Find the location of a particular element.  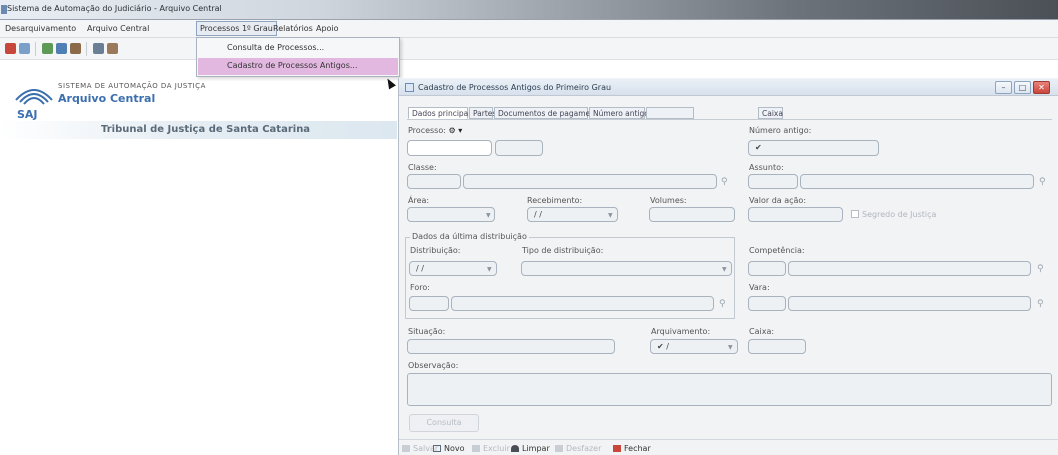

observacao-textarea is located at coordinates (729, 389).